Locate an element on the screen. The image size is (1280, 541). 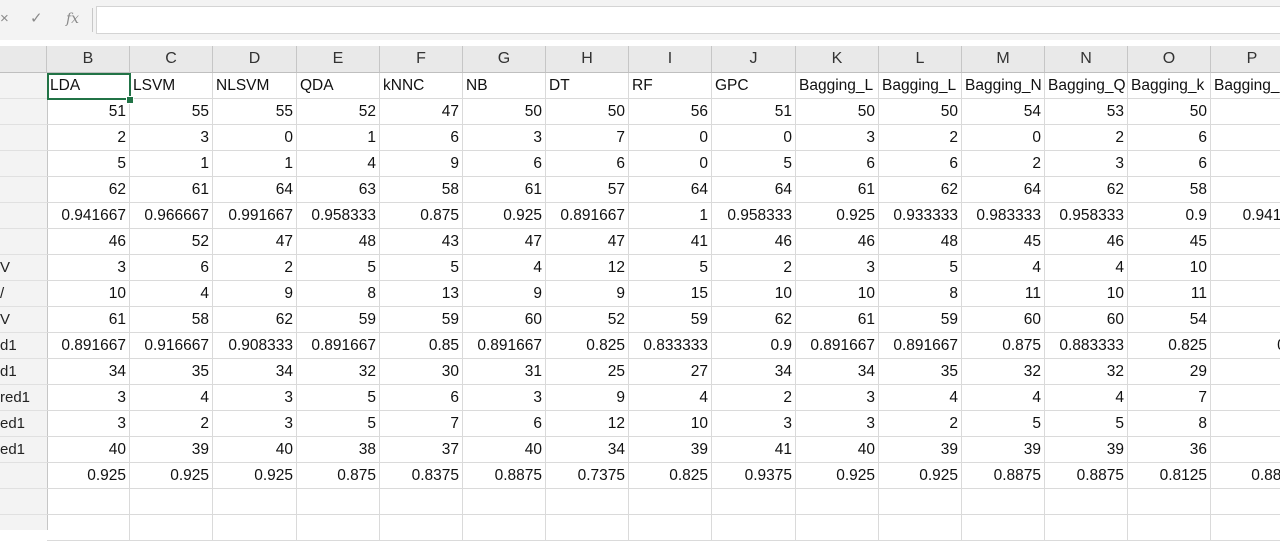
cell-o is located at coordinates (1169, 528).